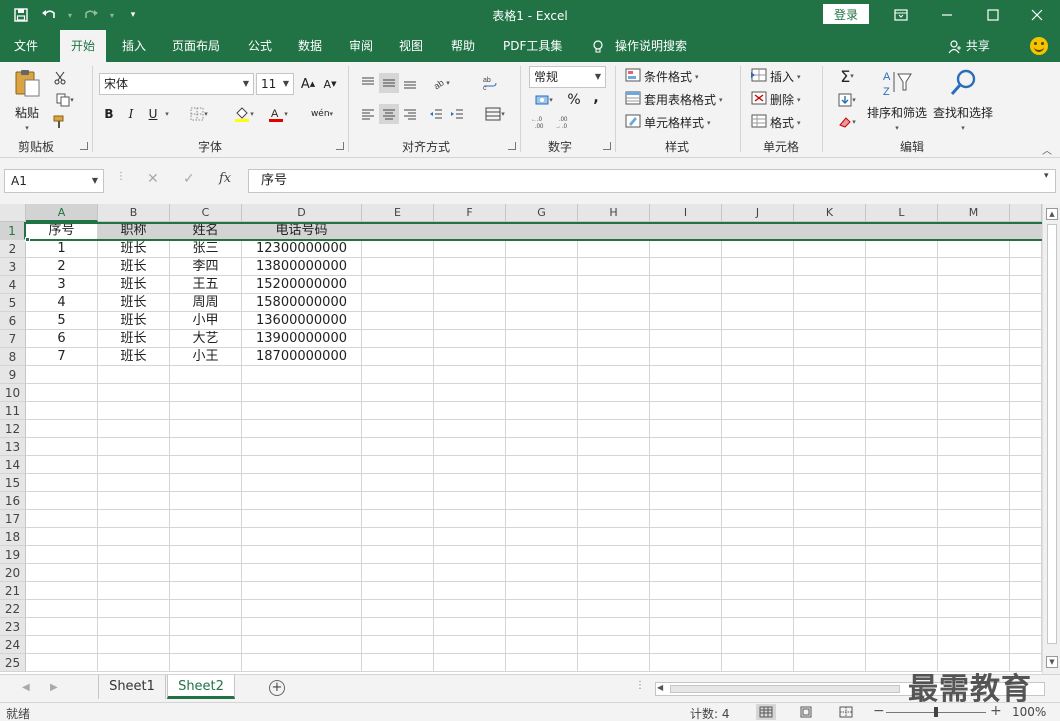 The width and height of the screenshot is (1060, 721). What do you see at coordinates (470, 339) in the screenshot?
I see `cell-f7` at bounding box center [470, 339].